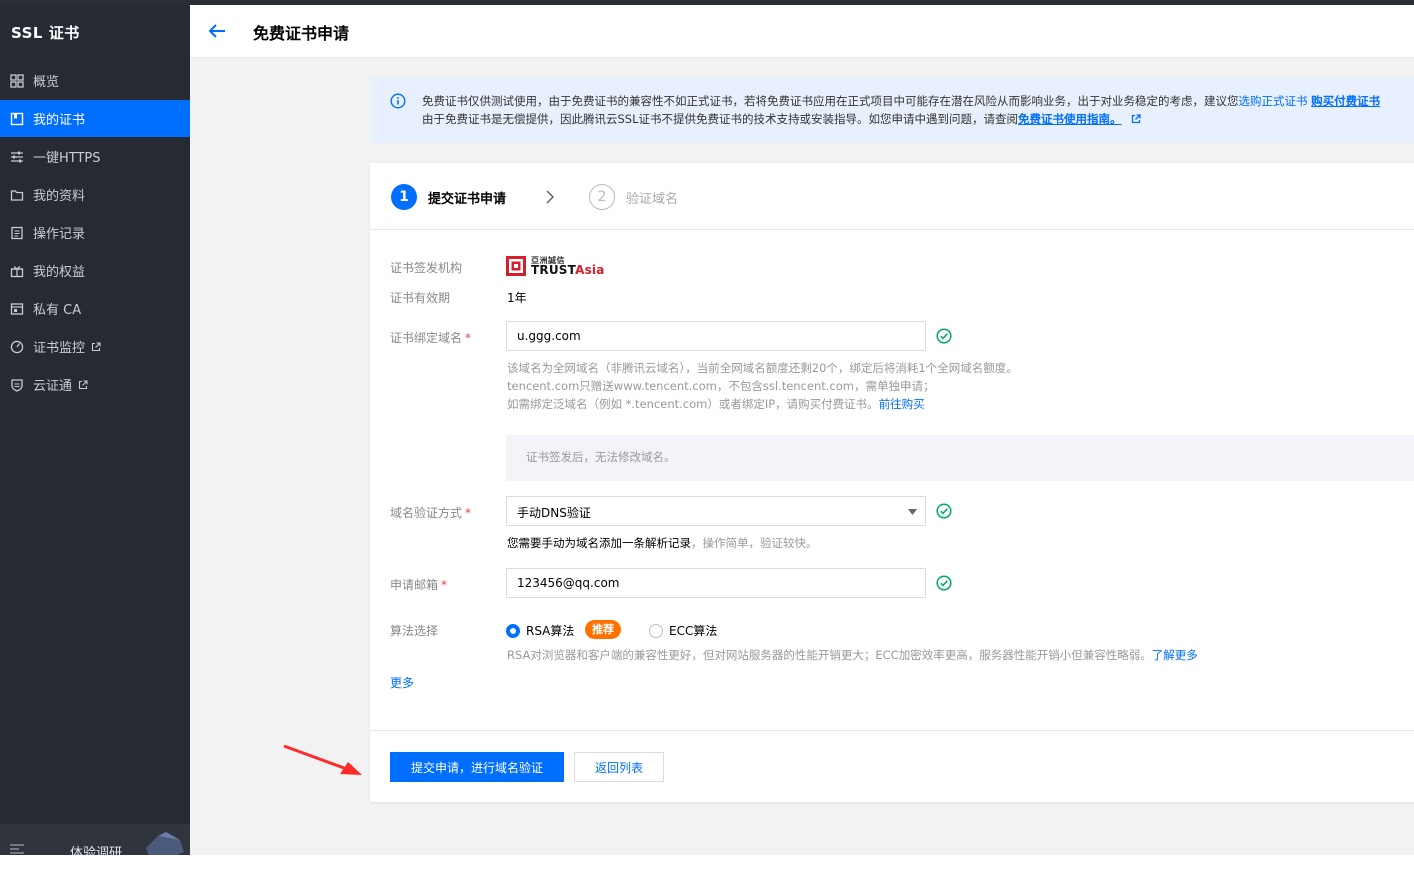  Describe the element at coordinates (402, 682) in the screenshot. I see `more-options-link: 更多` at that location.